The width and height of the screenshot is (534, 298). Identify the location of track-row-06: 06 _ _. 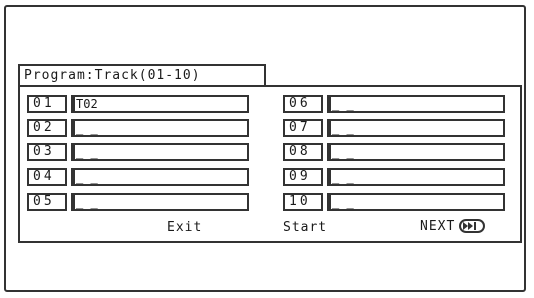
(394, 104).